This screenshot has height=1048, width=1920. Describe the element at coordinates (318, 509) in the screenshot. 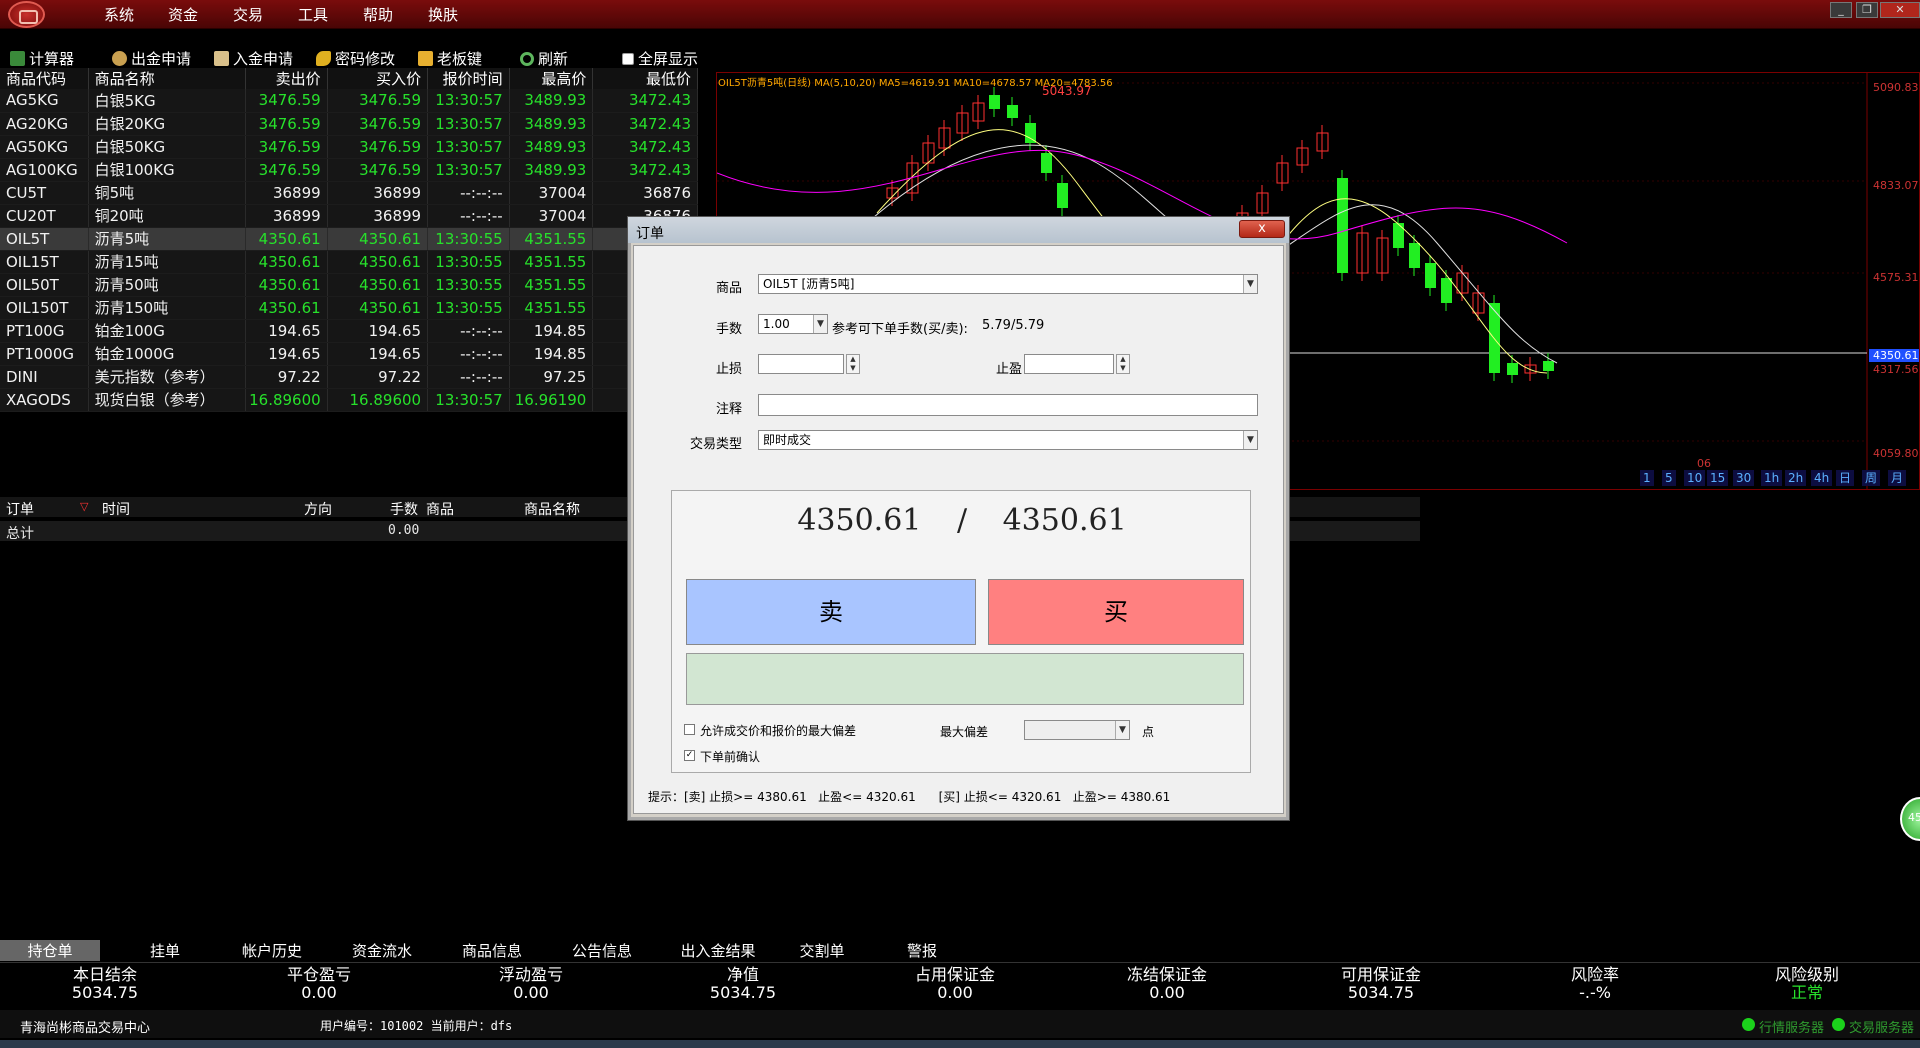

I see `column-header: 方向` at that location.